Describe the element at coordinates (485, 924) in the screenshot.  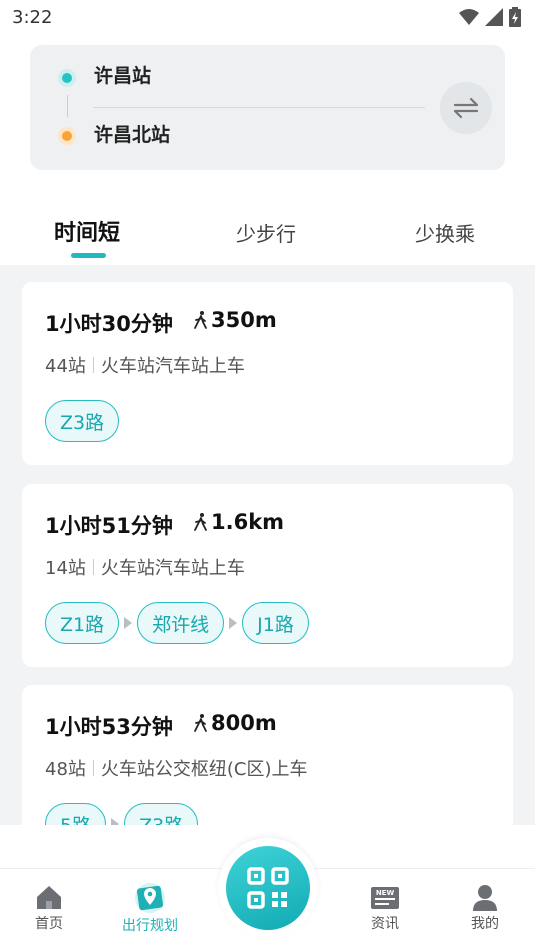
I see `nav-label-mine: 我的` at that location.